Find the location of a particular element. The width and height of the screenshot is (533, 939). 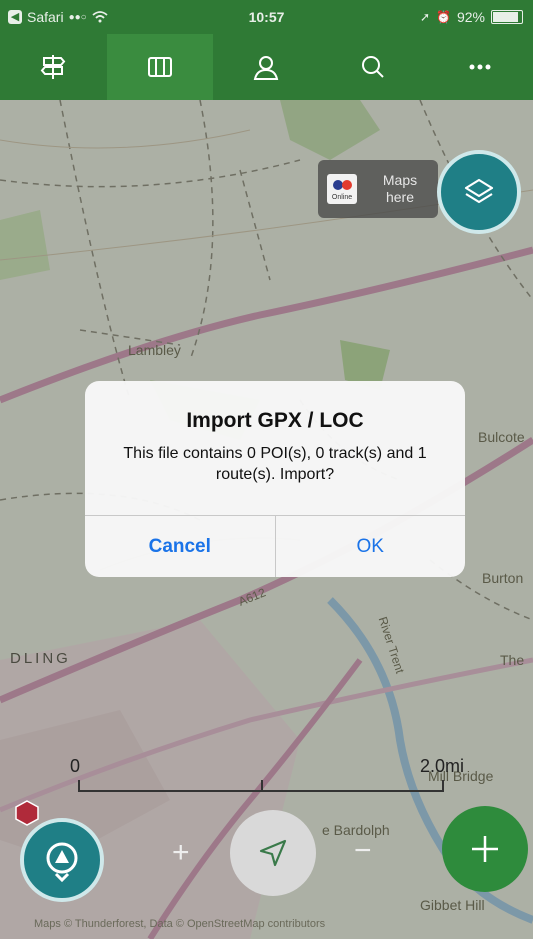

navigation-arrow-icon is located at coordinates (273, 853).